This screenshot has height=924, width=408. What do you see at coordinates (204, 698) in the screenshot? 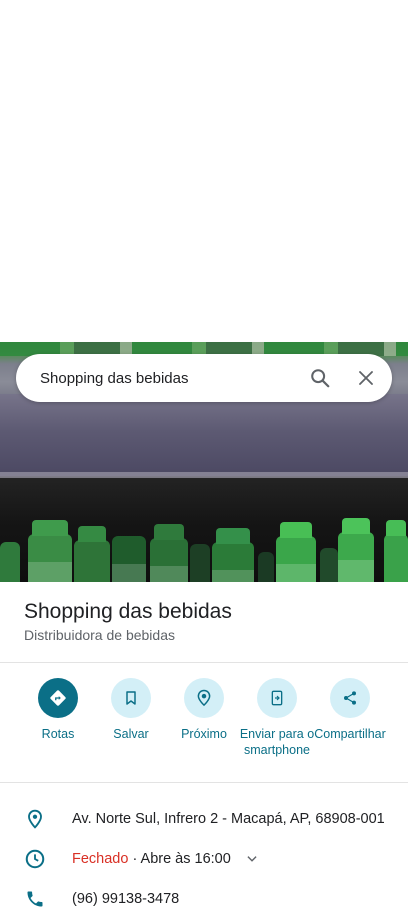
I see `nearby-icon` at bounding box center [204, 698].